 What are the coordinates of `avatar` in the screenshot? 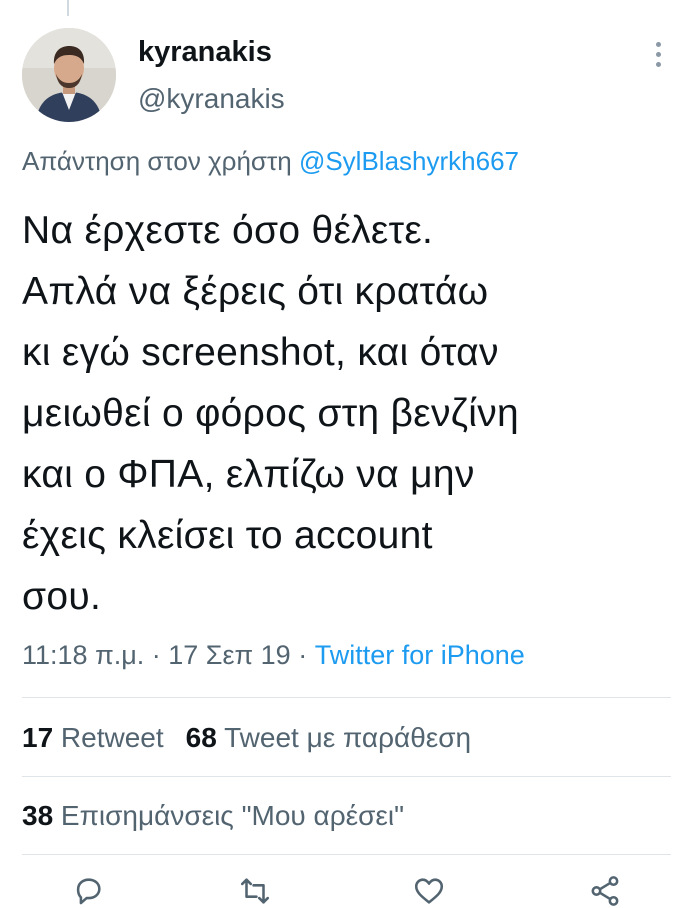 It's located at (69, 75).